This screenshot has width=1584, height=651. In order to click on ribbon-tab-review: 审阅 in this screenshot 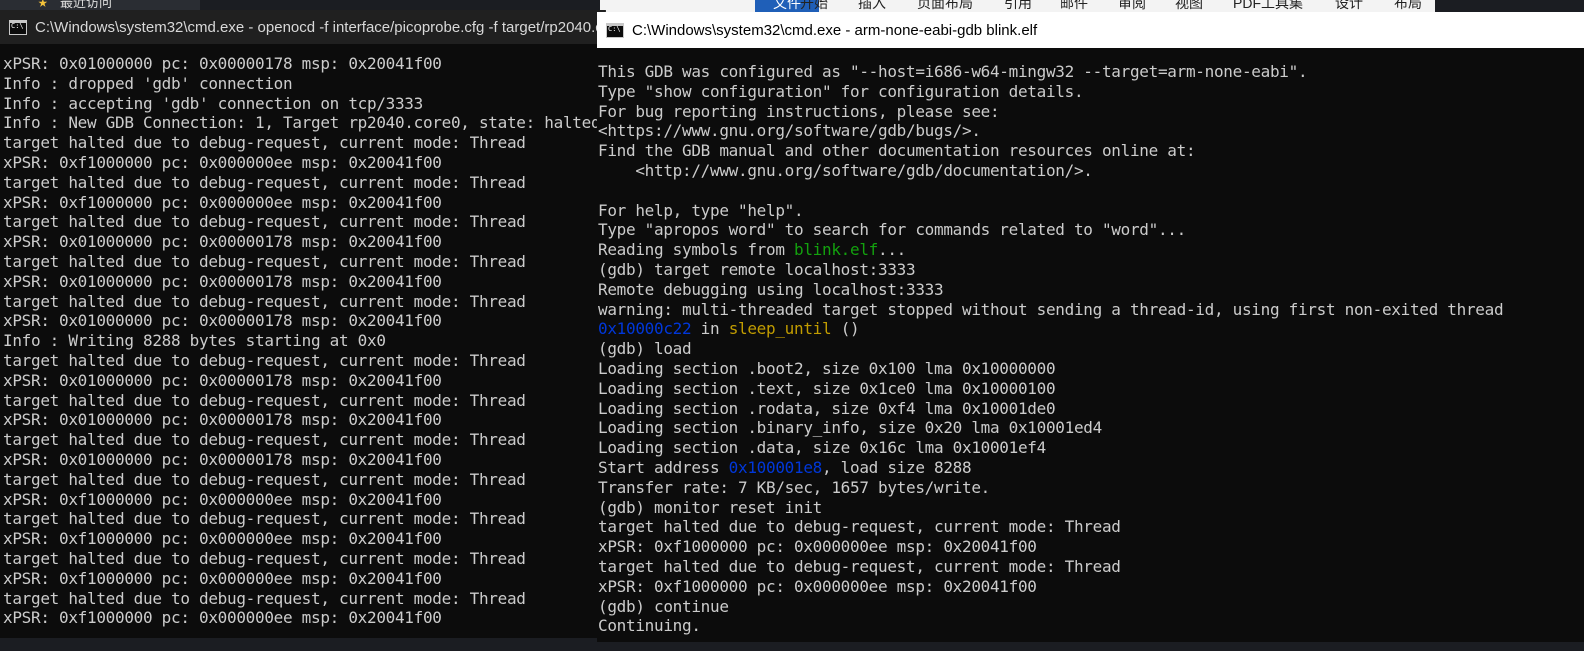, I will do `click(1132, 6)`.